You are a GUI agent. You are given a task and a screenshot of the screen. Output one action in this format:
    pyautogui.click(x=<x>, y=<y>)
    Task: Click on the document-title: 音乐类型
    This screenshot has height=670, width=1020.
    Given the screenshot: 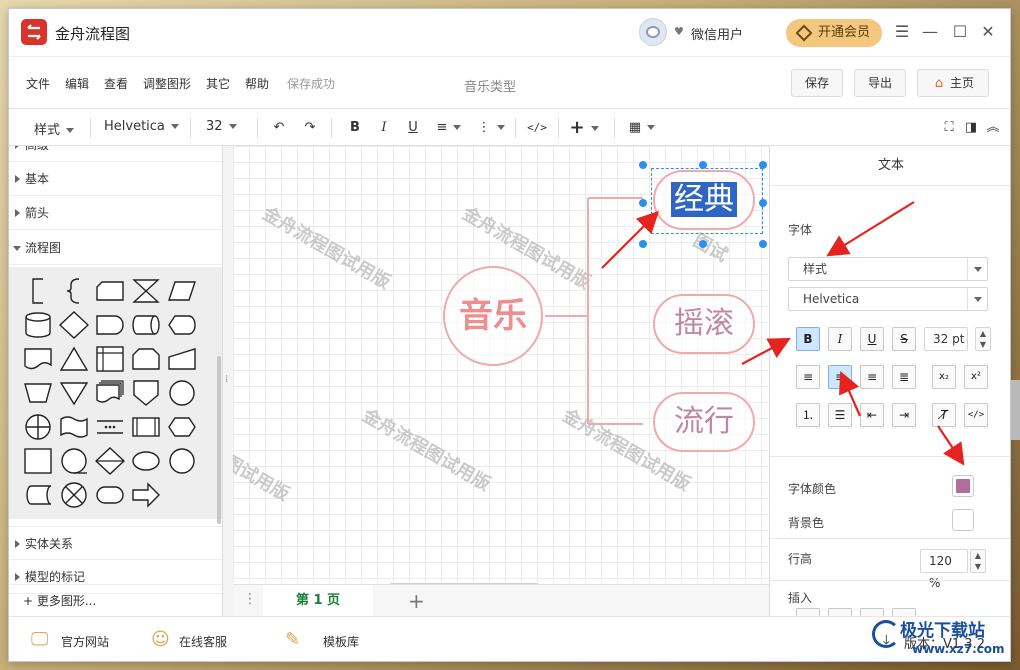 What is the action you would take?
    pyautogui.click(x=490, y=85)
    